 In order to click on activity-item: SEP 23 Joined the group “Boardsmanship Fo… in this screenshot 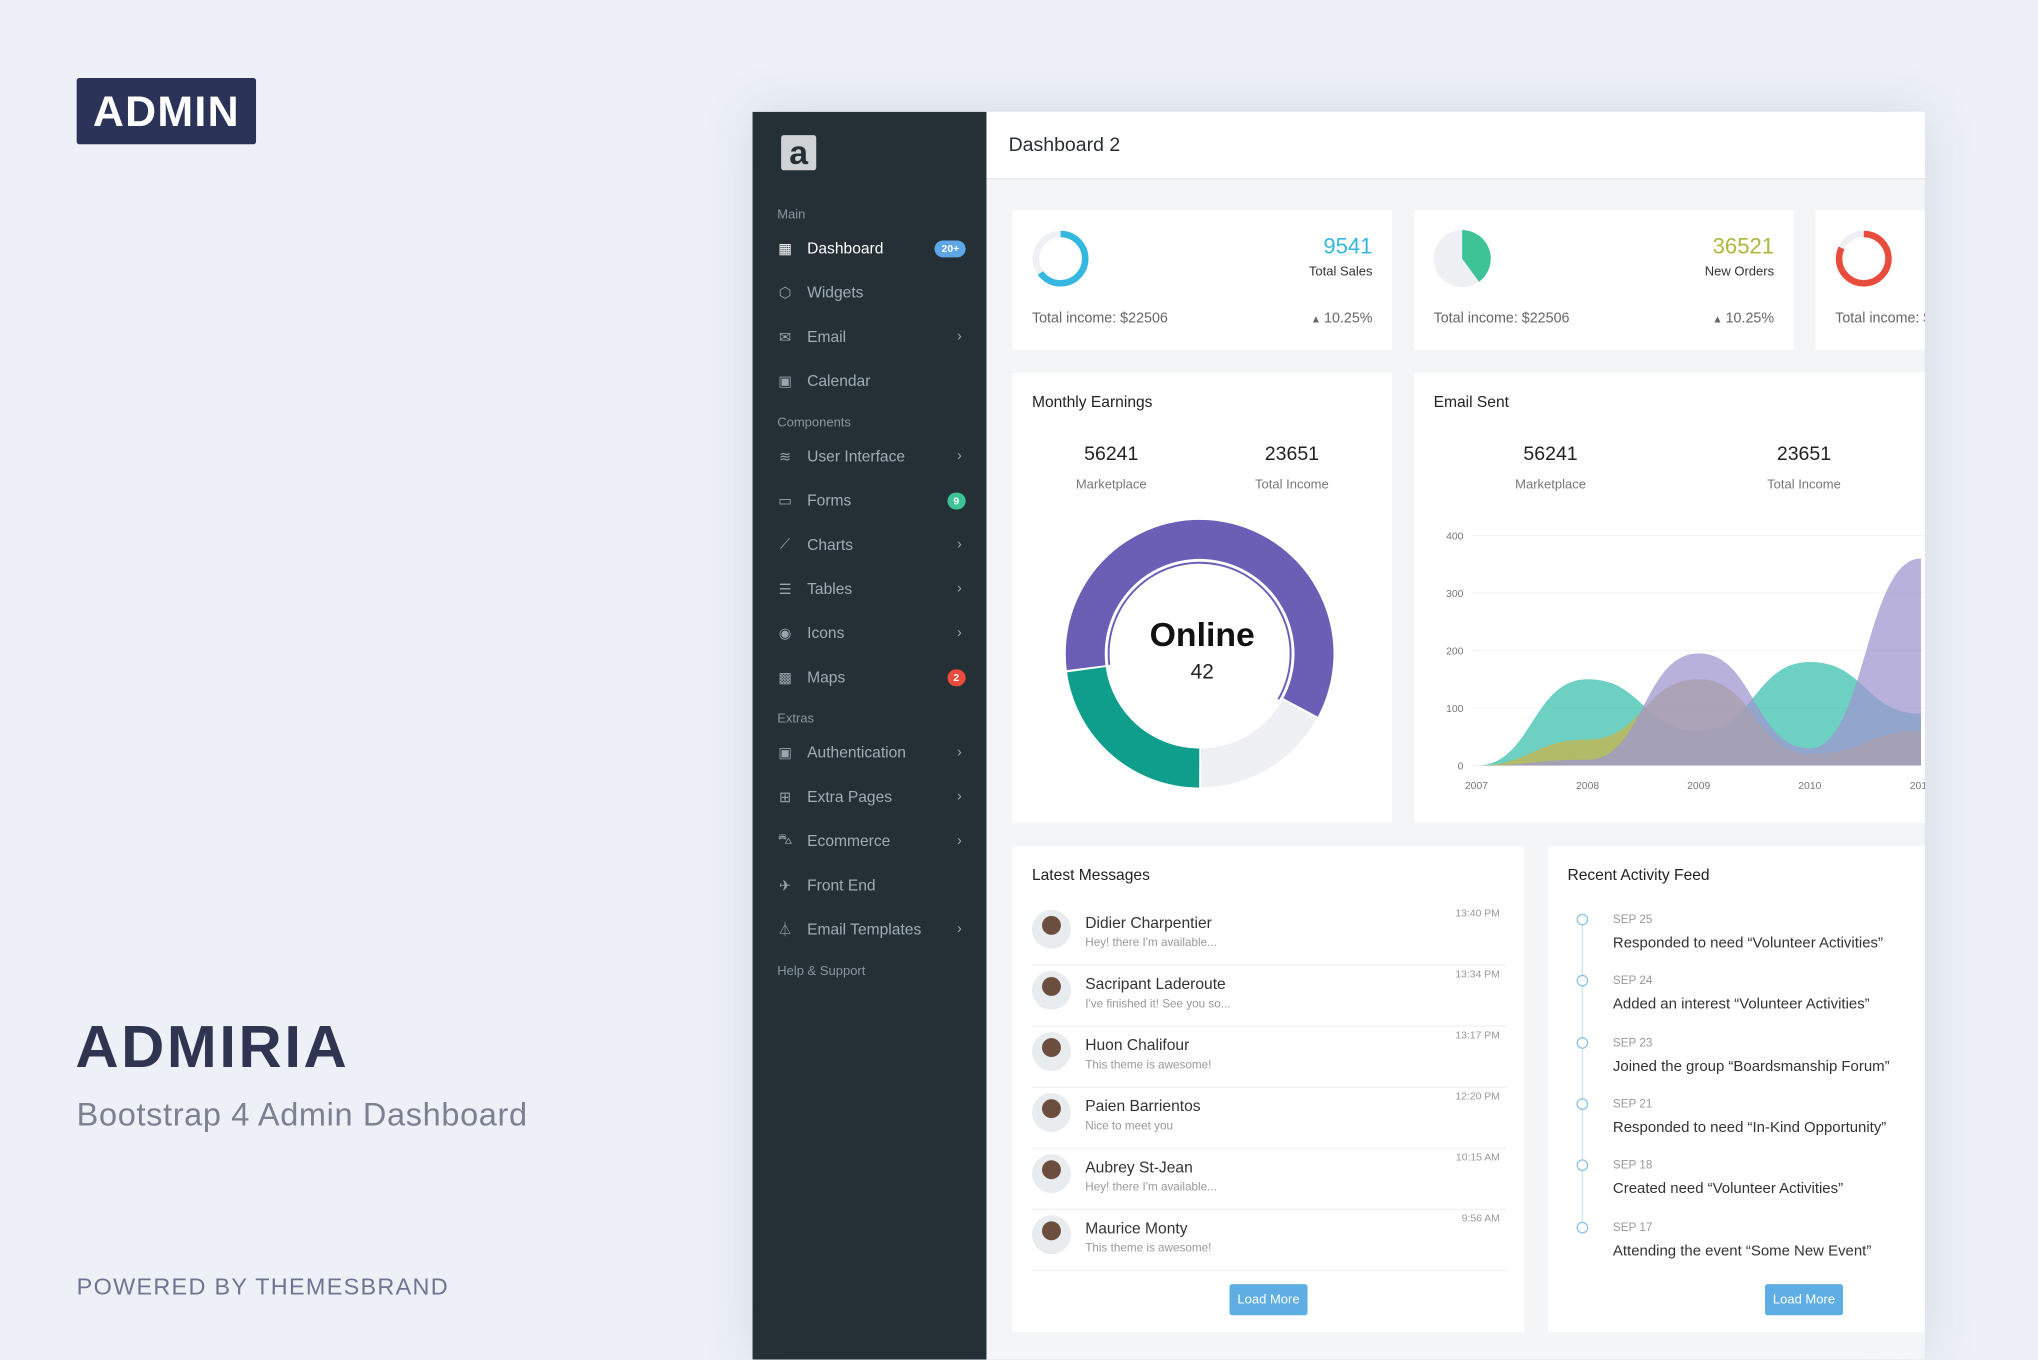, I will do `click(1769, 1054)`.